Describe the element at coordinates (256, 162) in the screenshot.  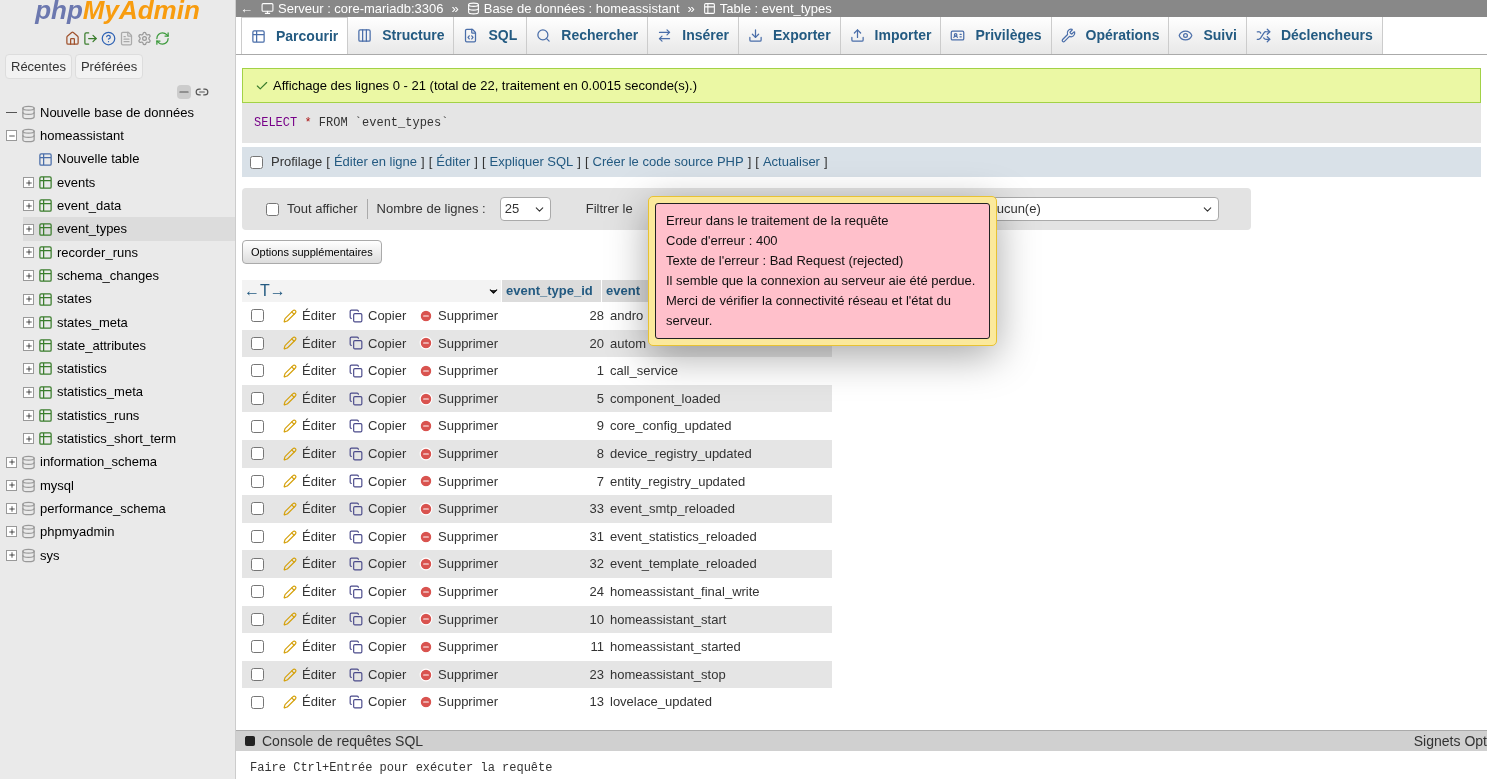
I see `profiling-checkbox` at that location.